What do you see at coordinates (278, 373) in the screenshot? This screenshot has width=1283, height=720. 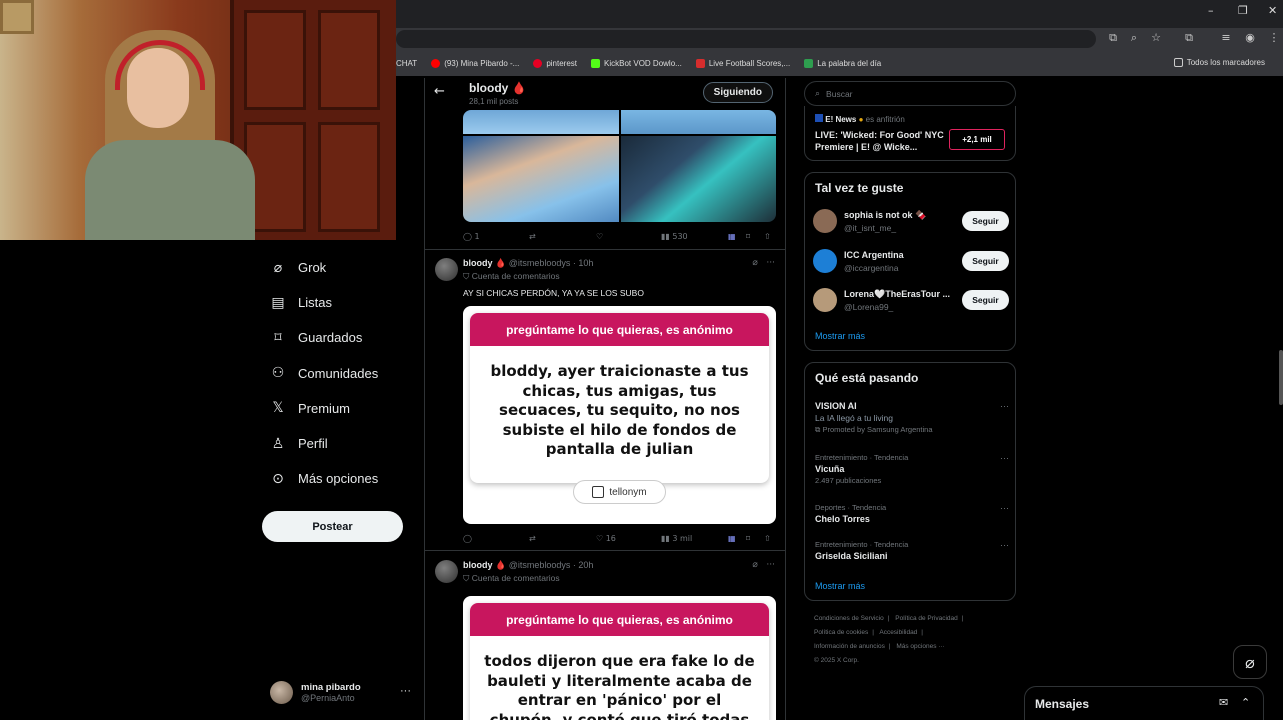 I see `communities-icon: ⚇` at bounding box center [278, 373].